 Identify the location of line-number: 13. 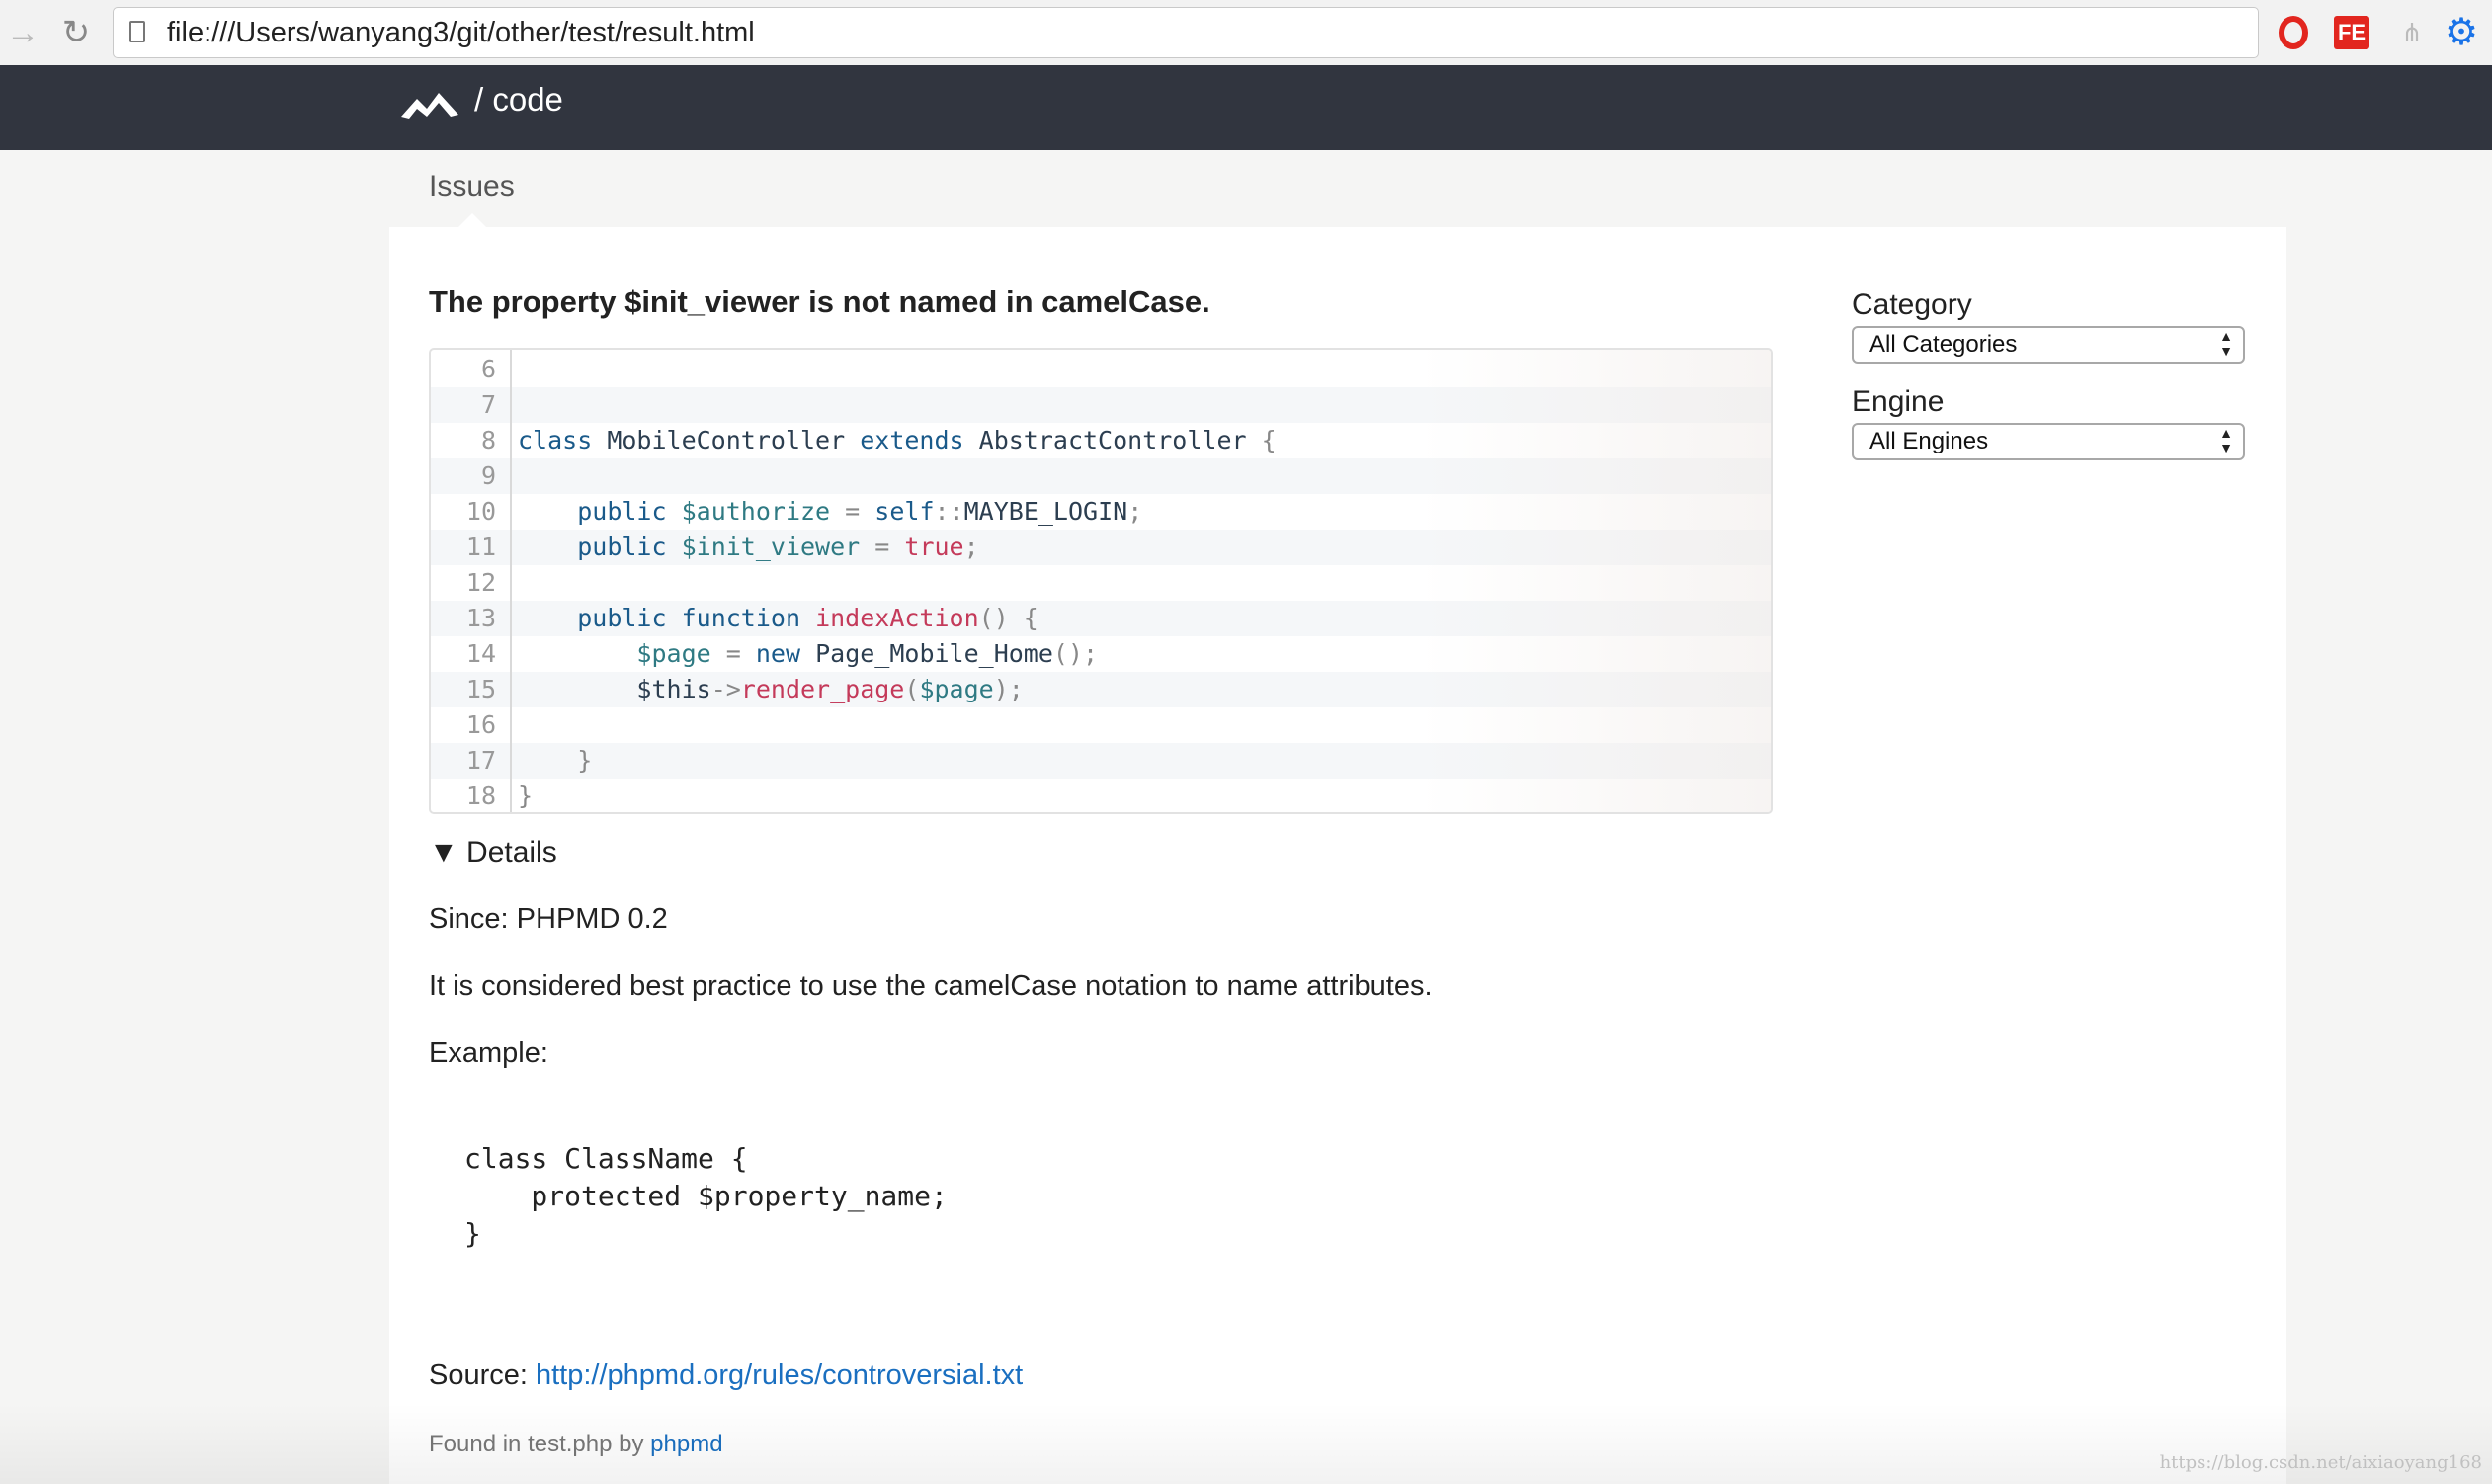
(481, 618).